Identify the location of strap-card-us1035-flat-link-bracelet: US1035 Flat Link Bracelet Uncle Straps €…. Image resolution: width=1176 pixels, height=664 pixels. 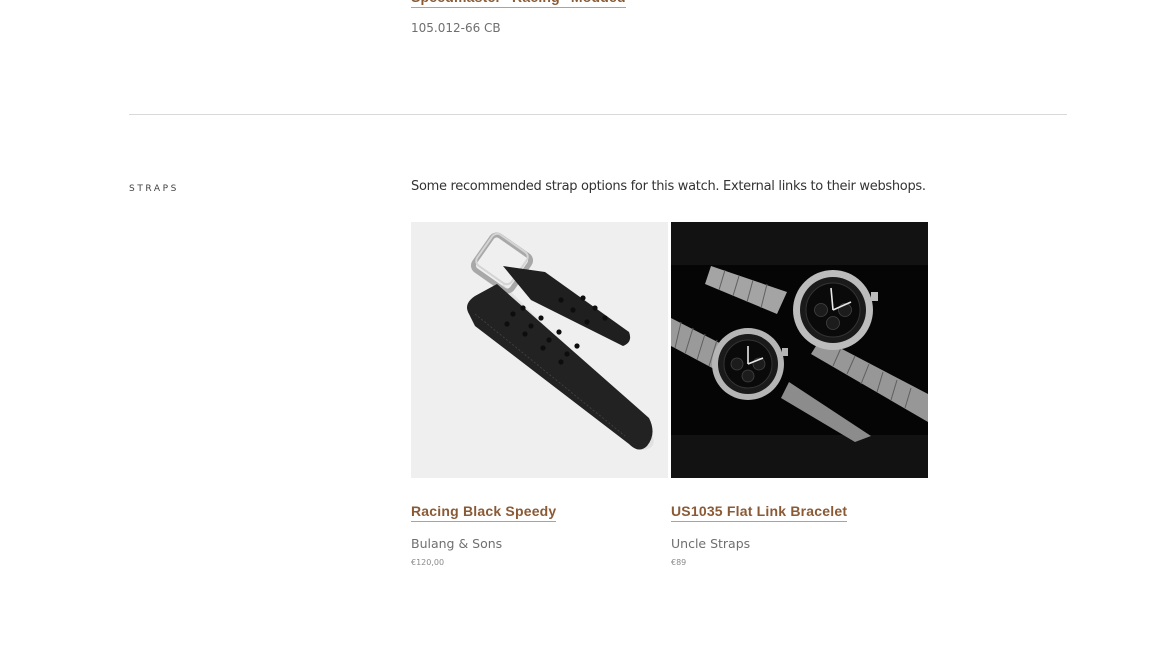
(799, 394).